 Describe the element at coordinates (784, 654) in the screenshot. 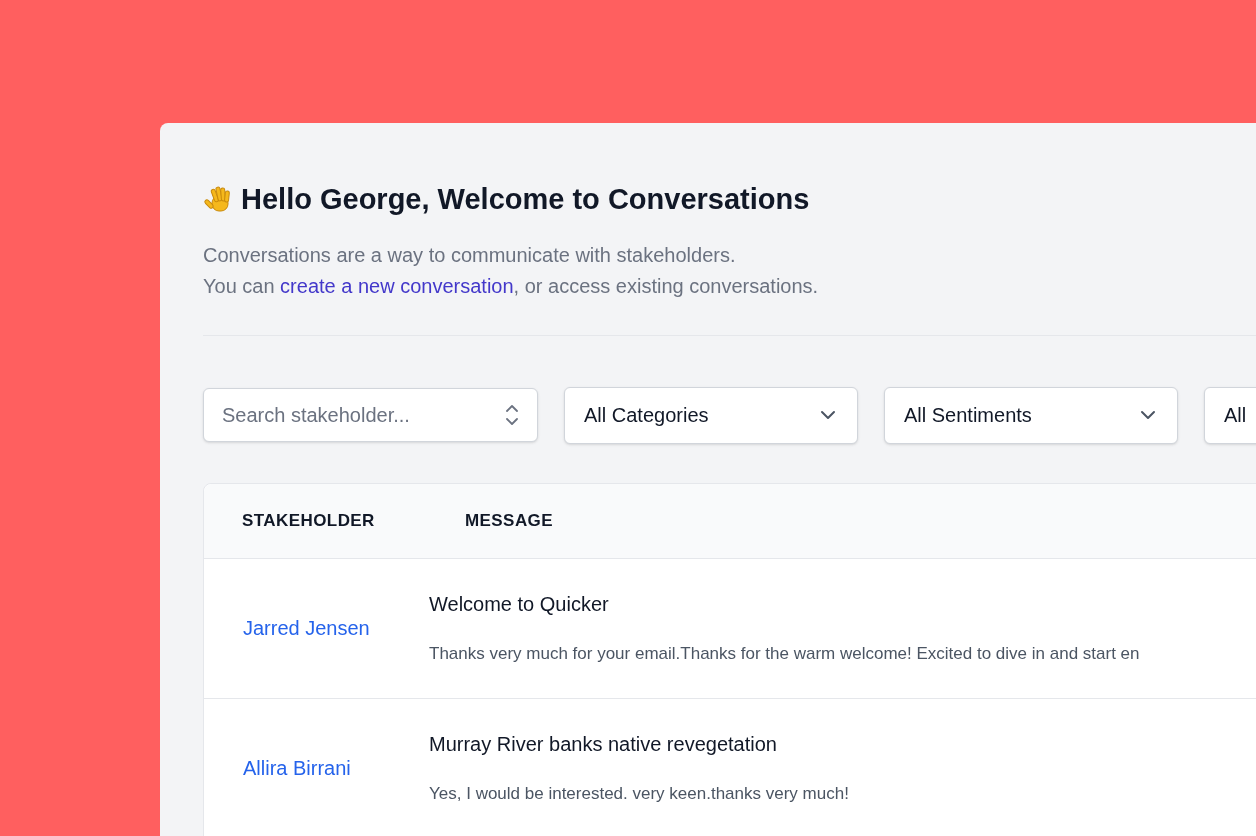

I see `message-preview: Thanks very much for your email.Thanks for the warm welcome! Excited to dive in and start en` at that location.